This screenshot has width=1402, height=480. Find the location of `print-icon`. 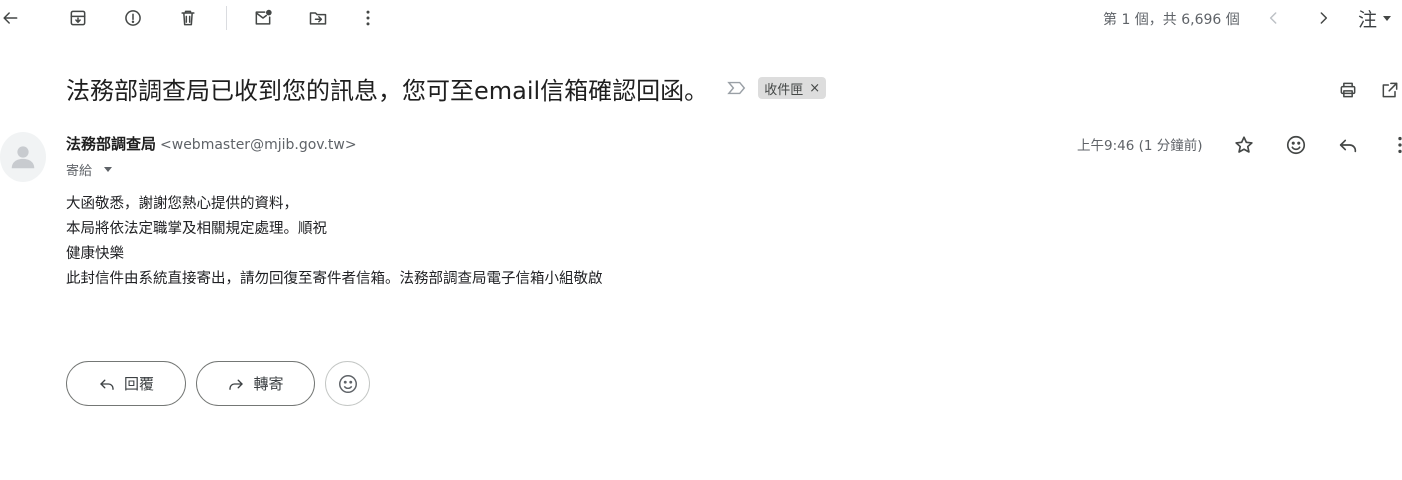

print-icon is located at coordinates (1348, 90).